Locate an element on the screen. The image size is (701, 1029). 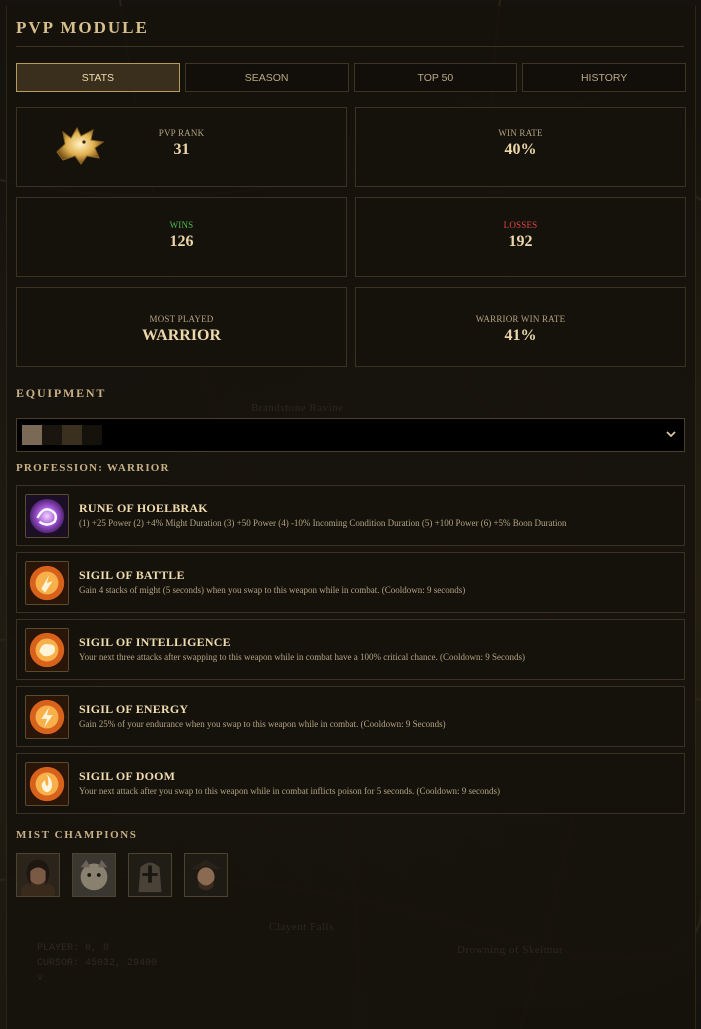
profession-heading: PROFESSION: WARRIOR is located at coordinates (93, 468).